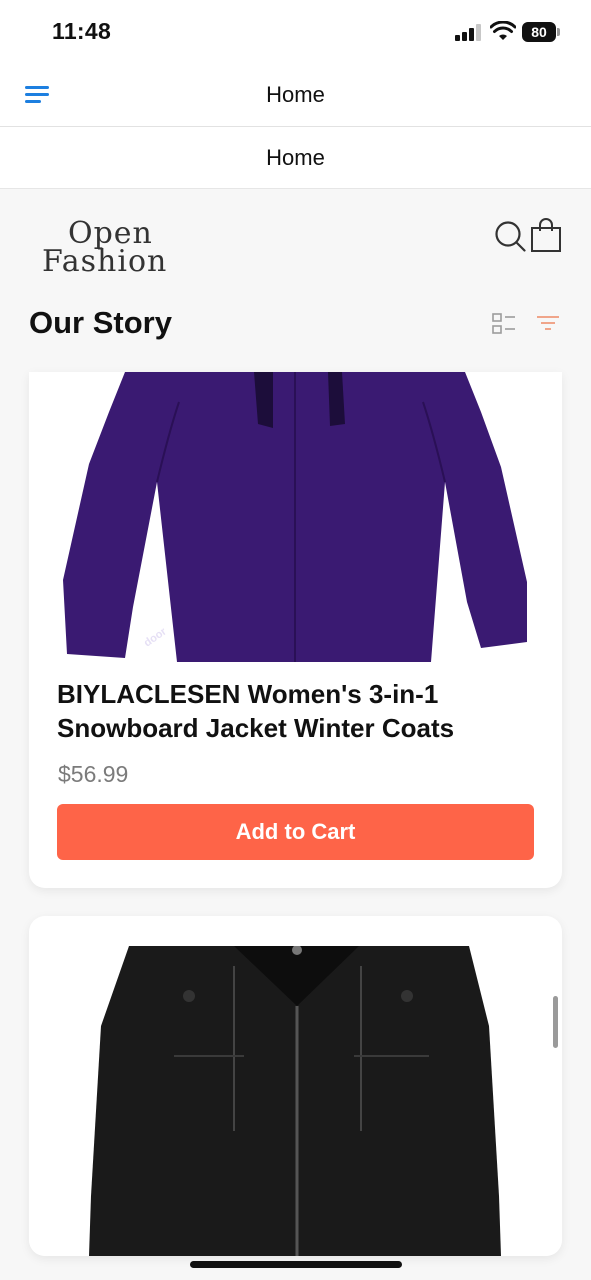 The image size is (591, 1280). I want to click on page-title: Home, so click(295, 157).